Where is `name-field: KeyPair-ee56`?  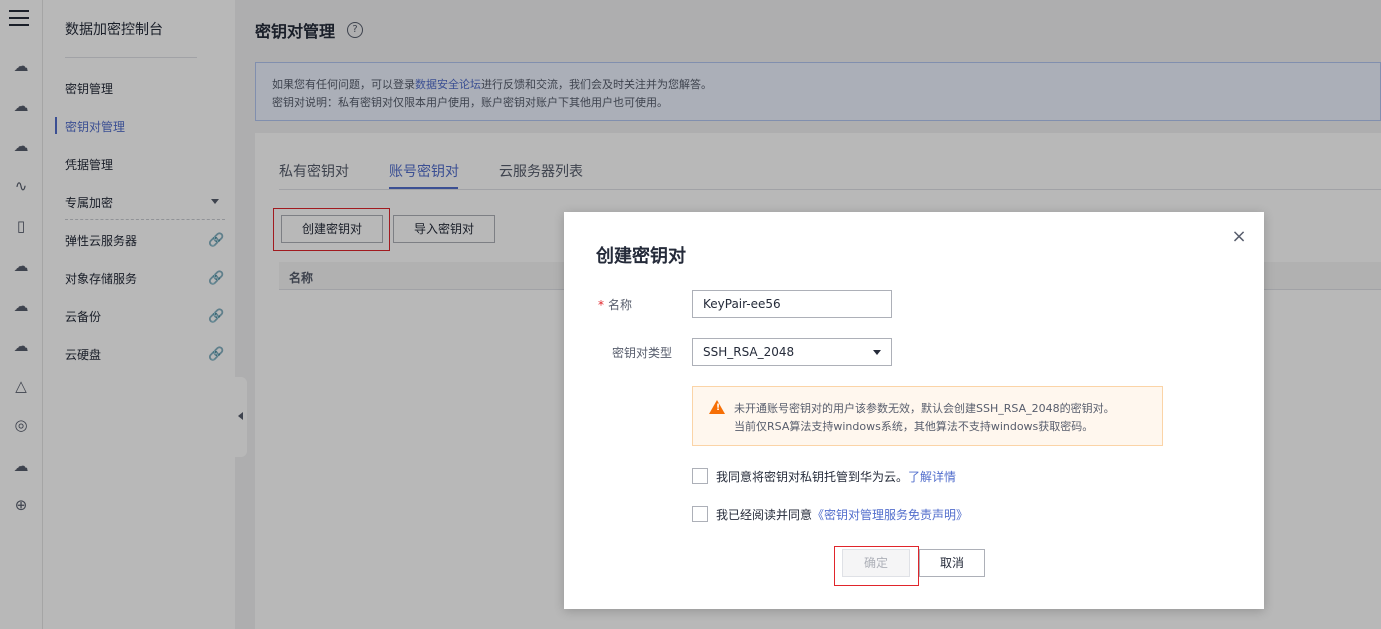 name-field: KeyPair-ee56 is located at coordinates (792, 304).